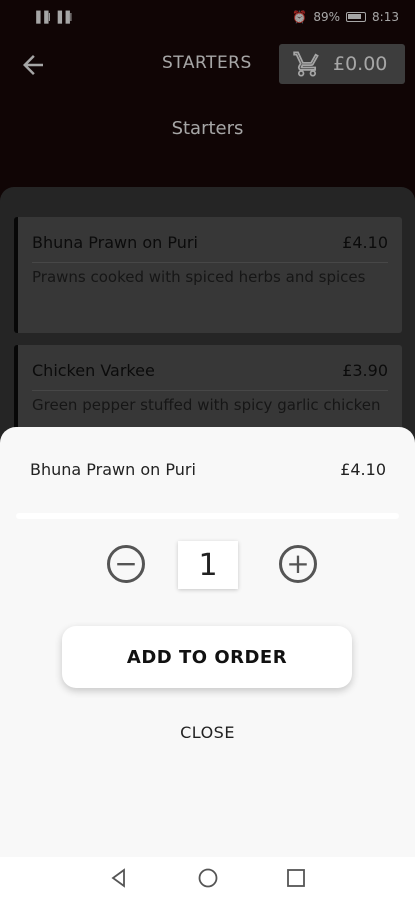  Describe the element at coordinates (207, 657) in the screenshot. I see `add-to-order-button: ADD TO ORDER` at that location.